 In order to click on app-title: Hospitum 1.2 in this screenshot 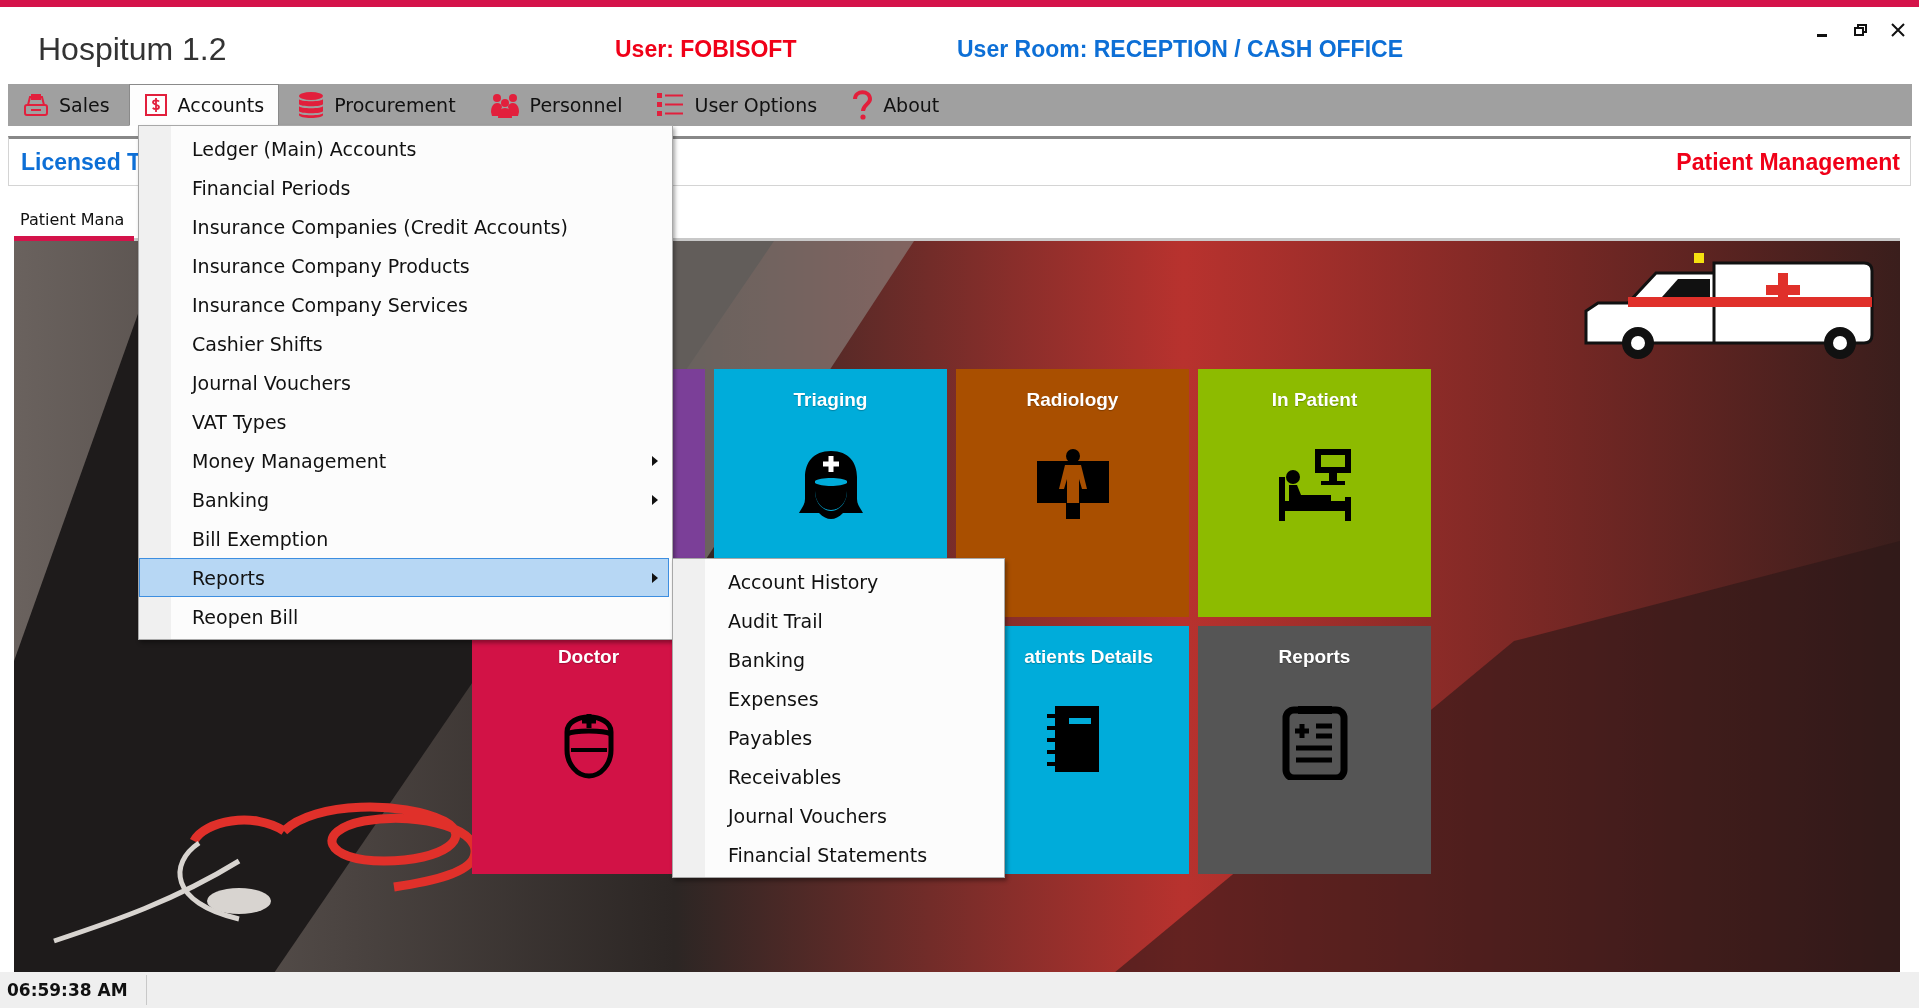, I will do `click(133, 49)`.